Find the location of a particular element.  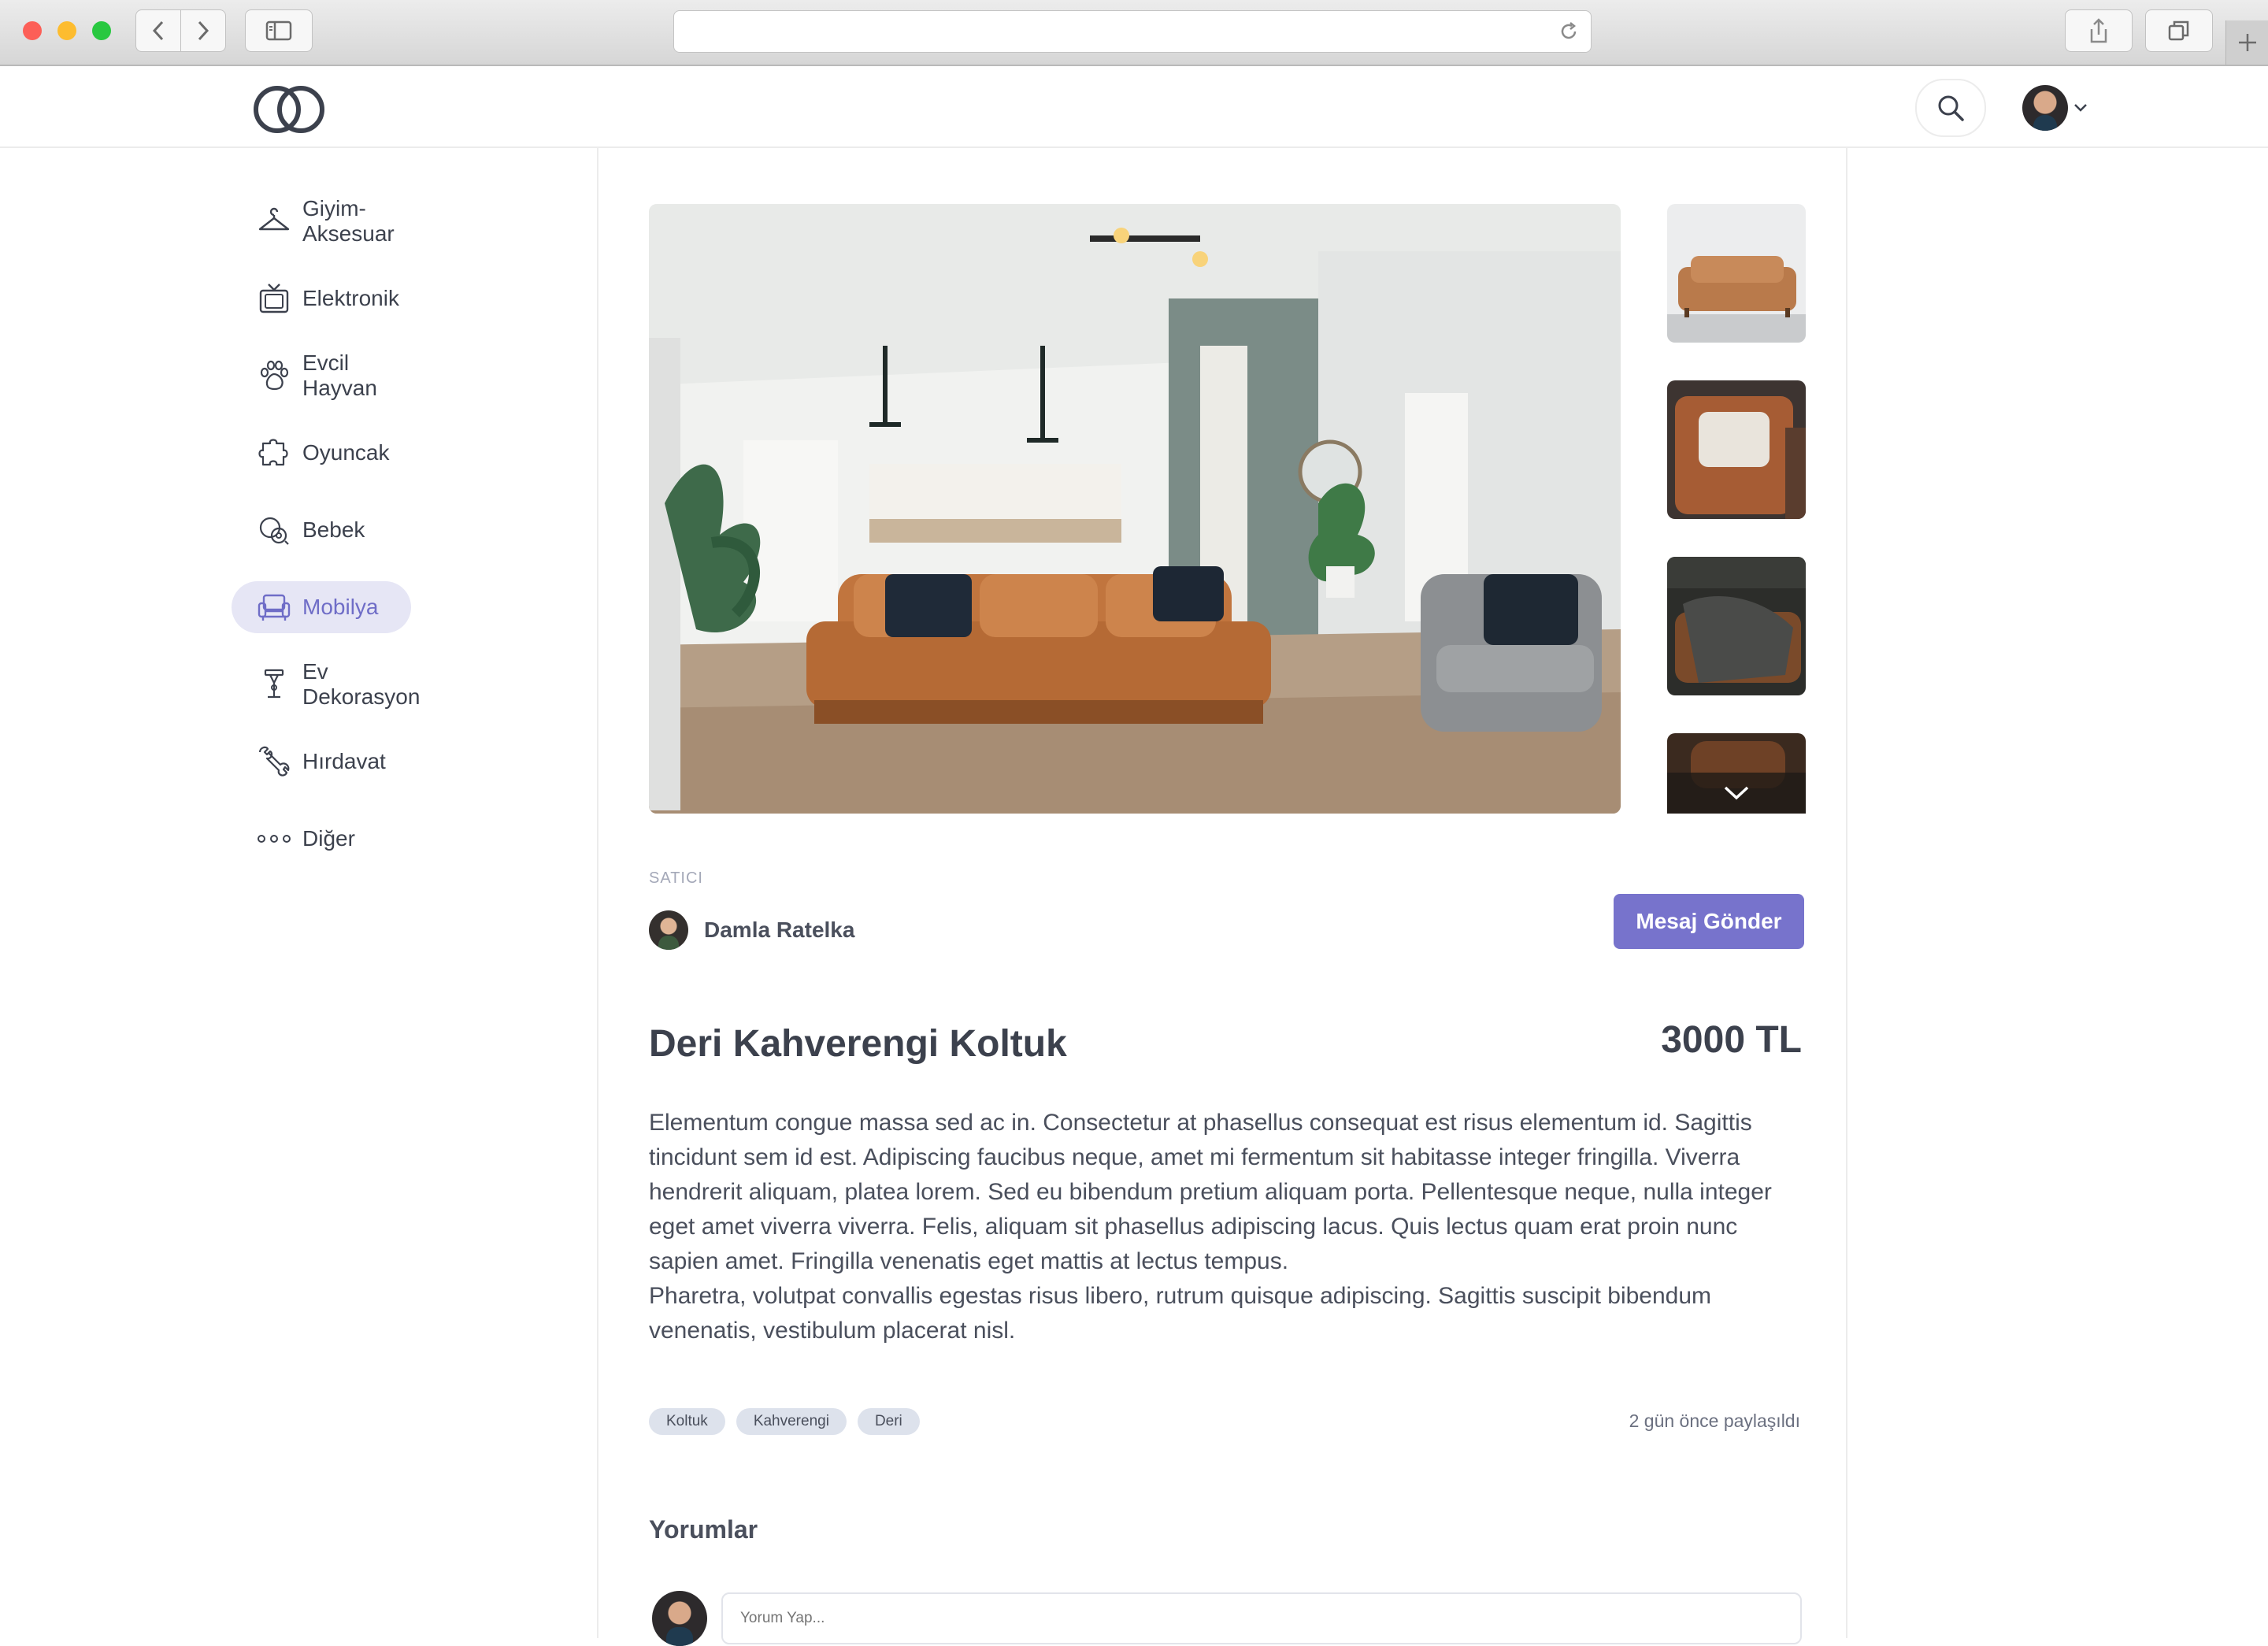

sidebar-item-mobilya: Mobilya is located at coordinates (321, 607).